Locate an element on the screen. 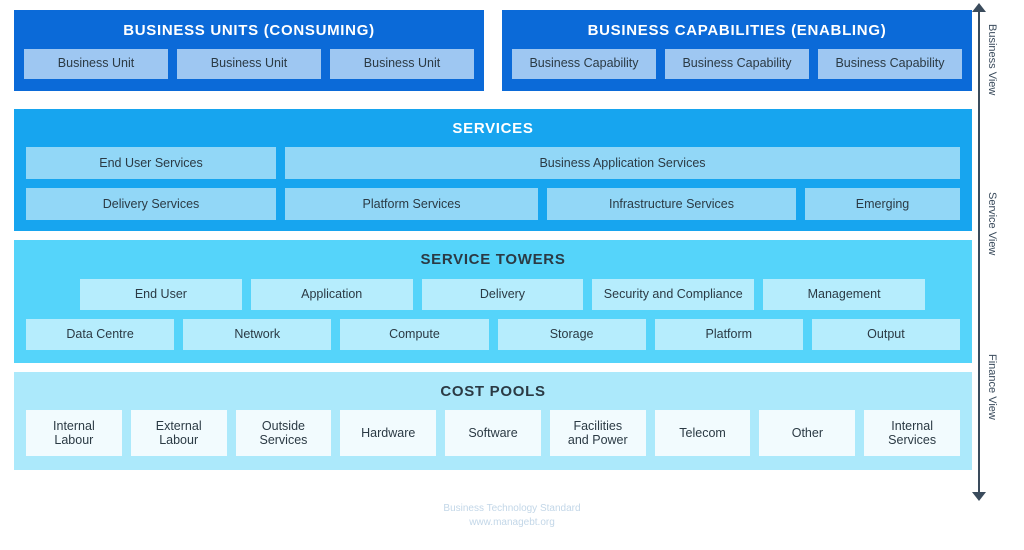 Image resolution: width=1024 pixels, height=550 pixels. service-towers-title: SERVICE TOWERS is located at coordinates (493, 259).